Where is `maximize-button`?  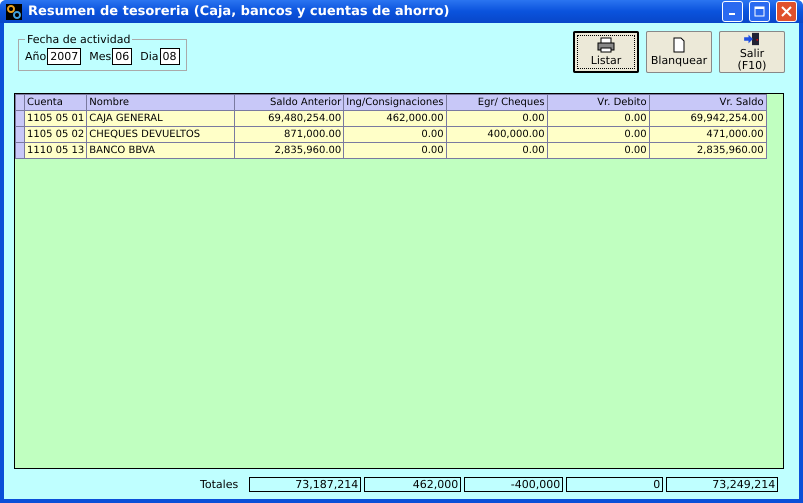 maximize-button is located at coordinates (759, 11).